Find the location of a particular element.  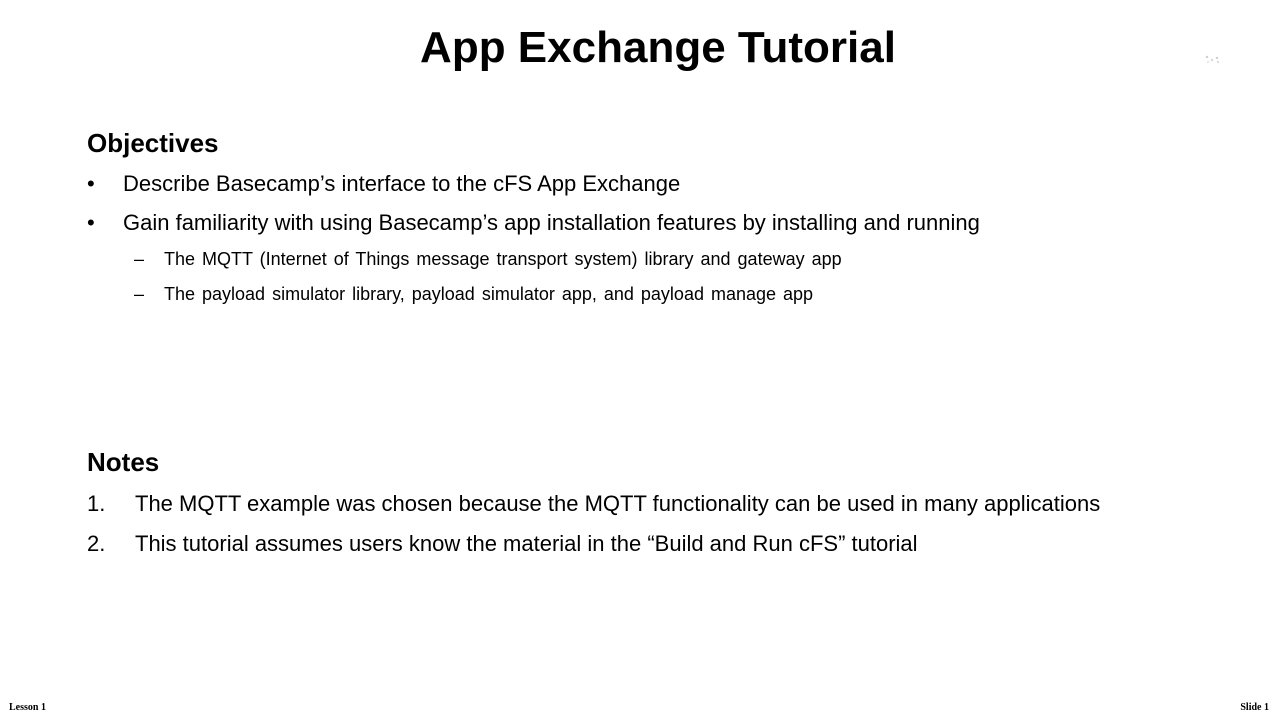

corner-logo-icon is located at coordinates (1212, 59).